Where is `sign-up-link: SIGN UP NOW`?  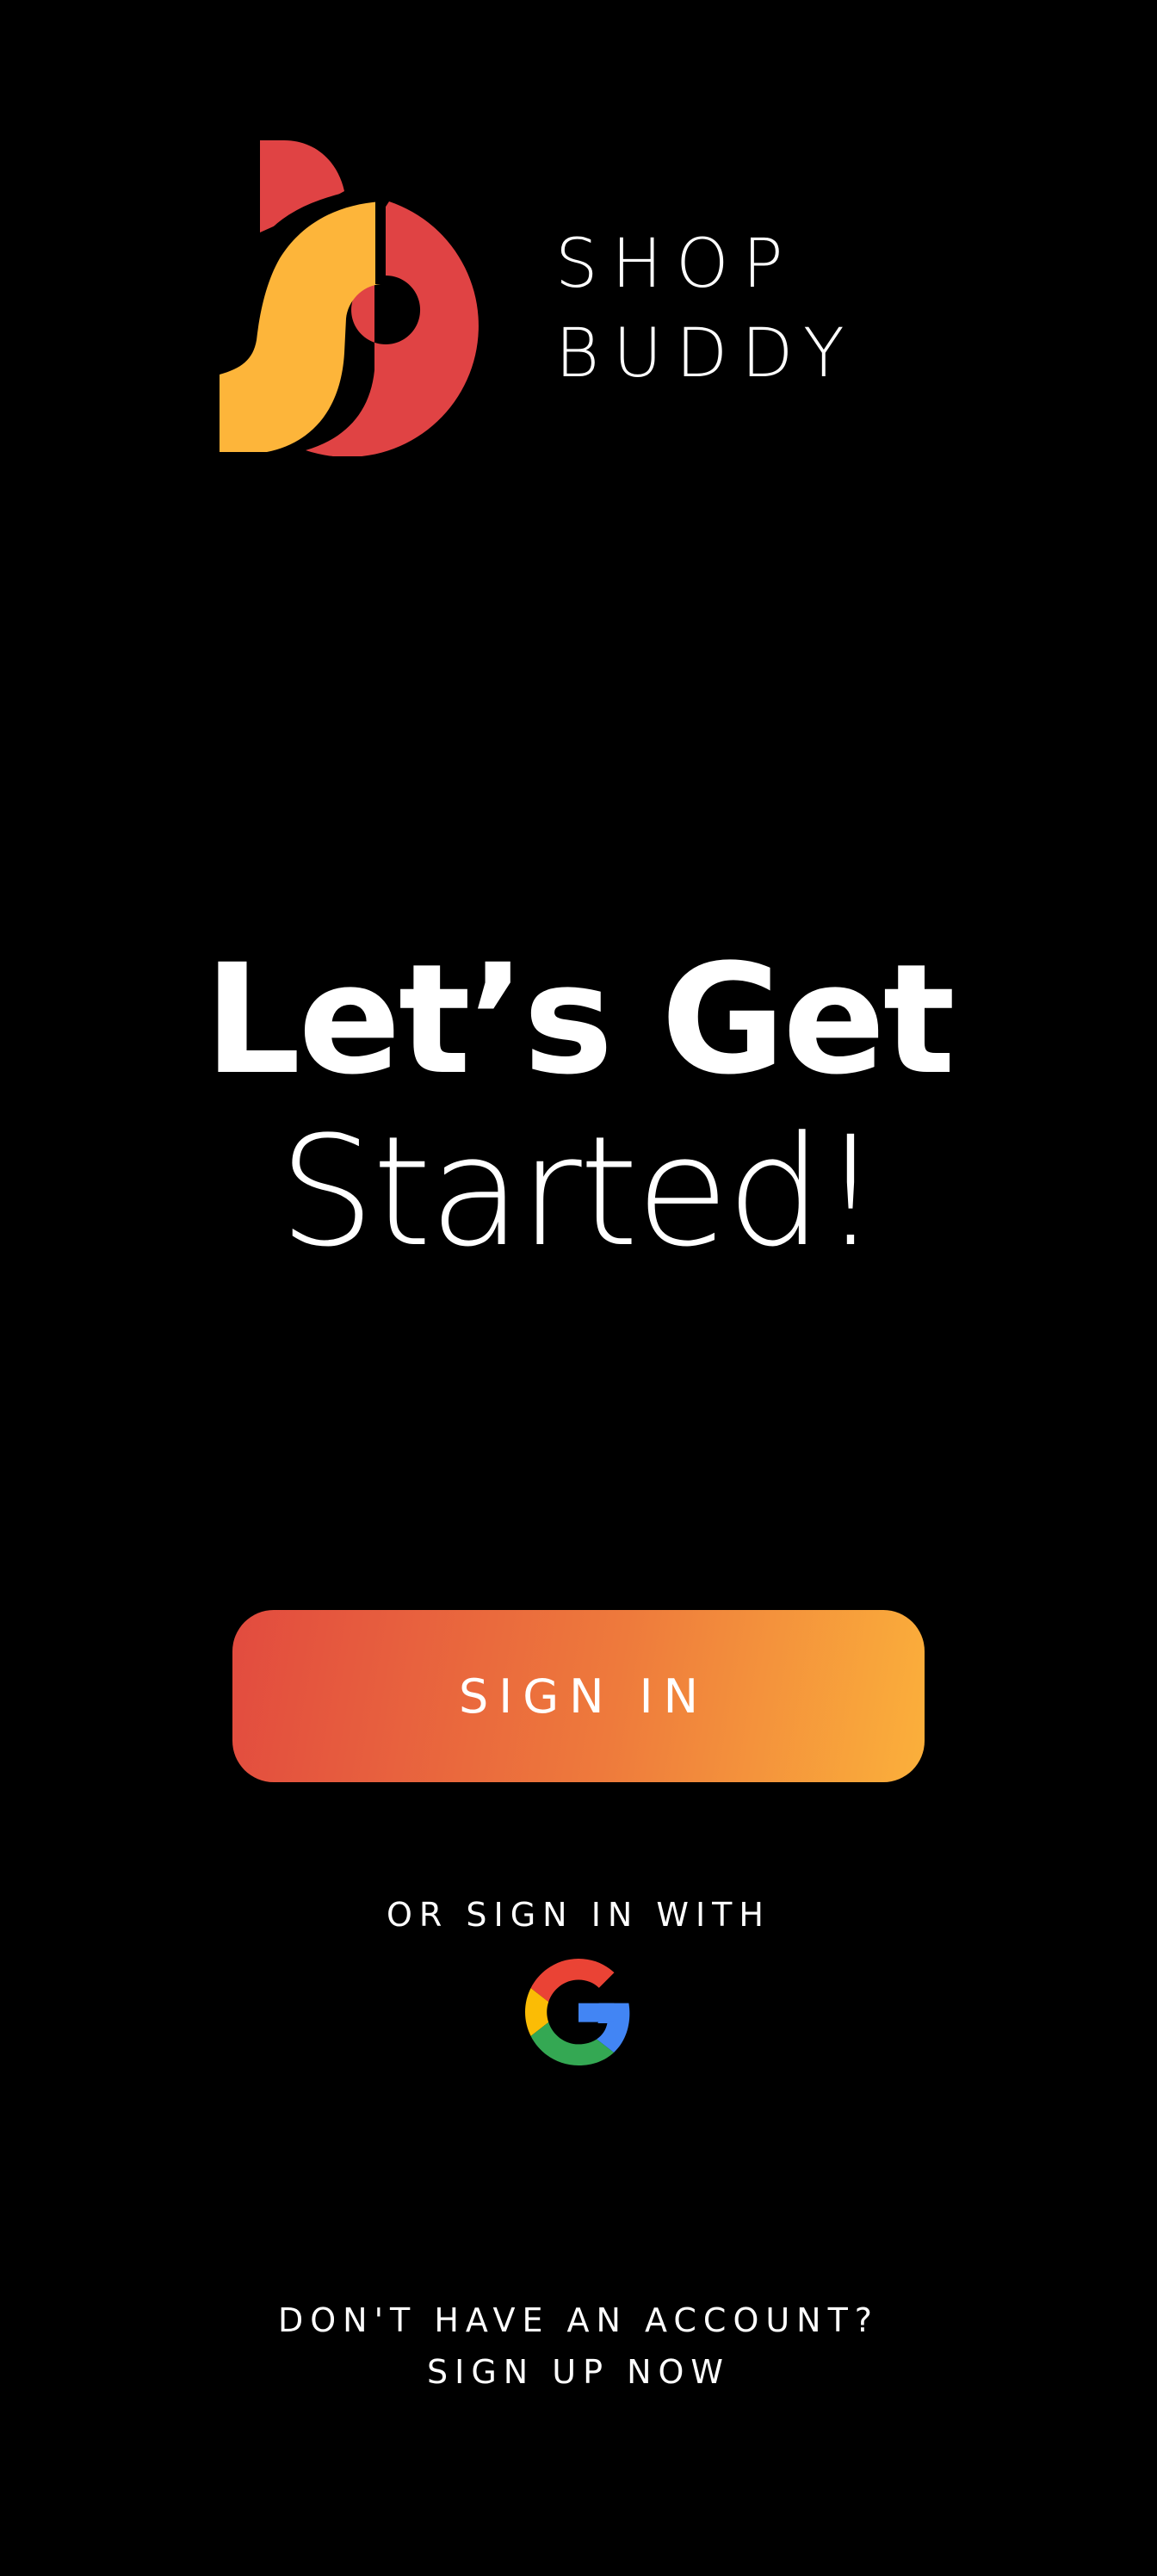
sign-up-link: SIGN UP NOW is located at coordinates (579, 2372).